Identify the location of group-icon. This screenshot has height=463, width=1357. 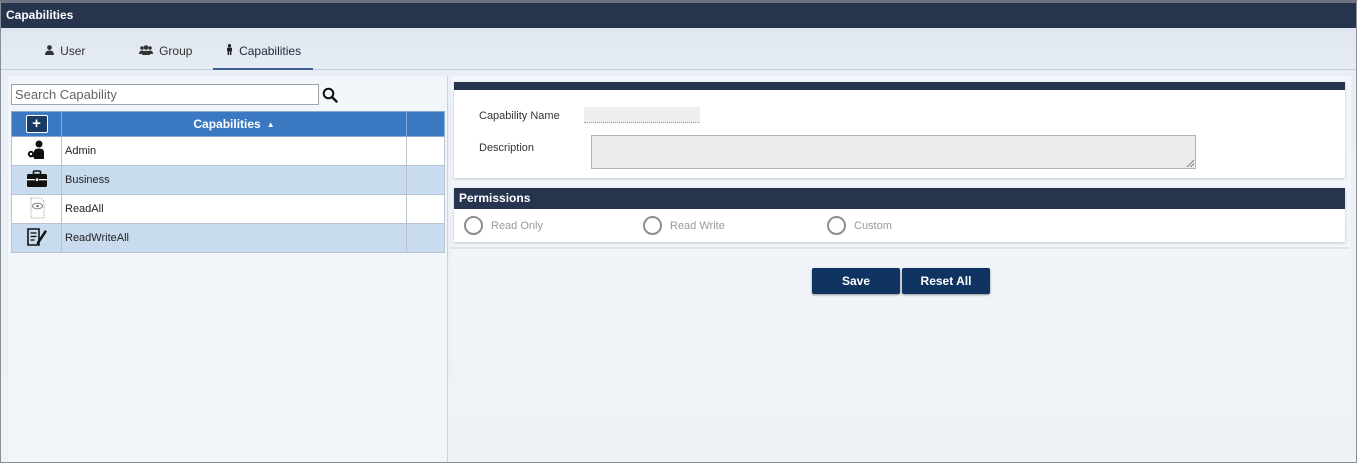
(147, 51).